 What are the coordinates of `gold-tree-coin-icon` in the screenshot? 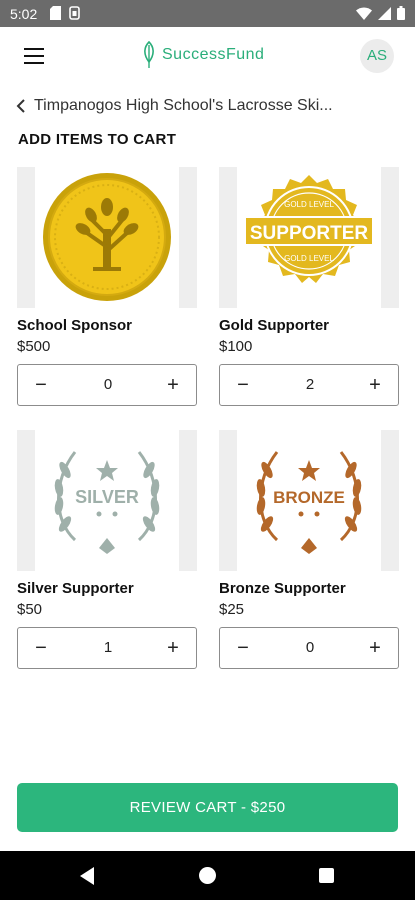 It's located at (107, 237).